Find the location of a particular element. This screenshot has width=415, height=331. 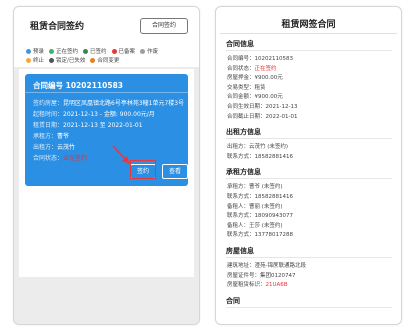

field-label: 建筑地址： is located at coordinates (241, 266).